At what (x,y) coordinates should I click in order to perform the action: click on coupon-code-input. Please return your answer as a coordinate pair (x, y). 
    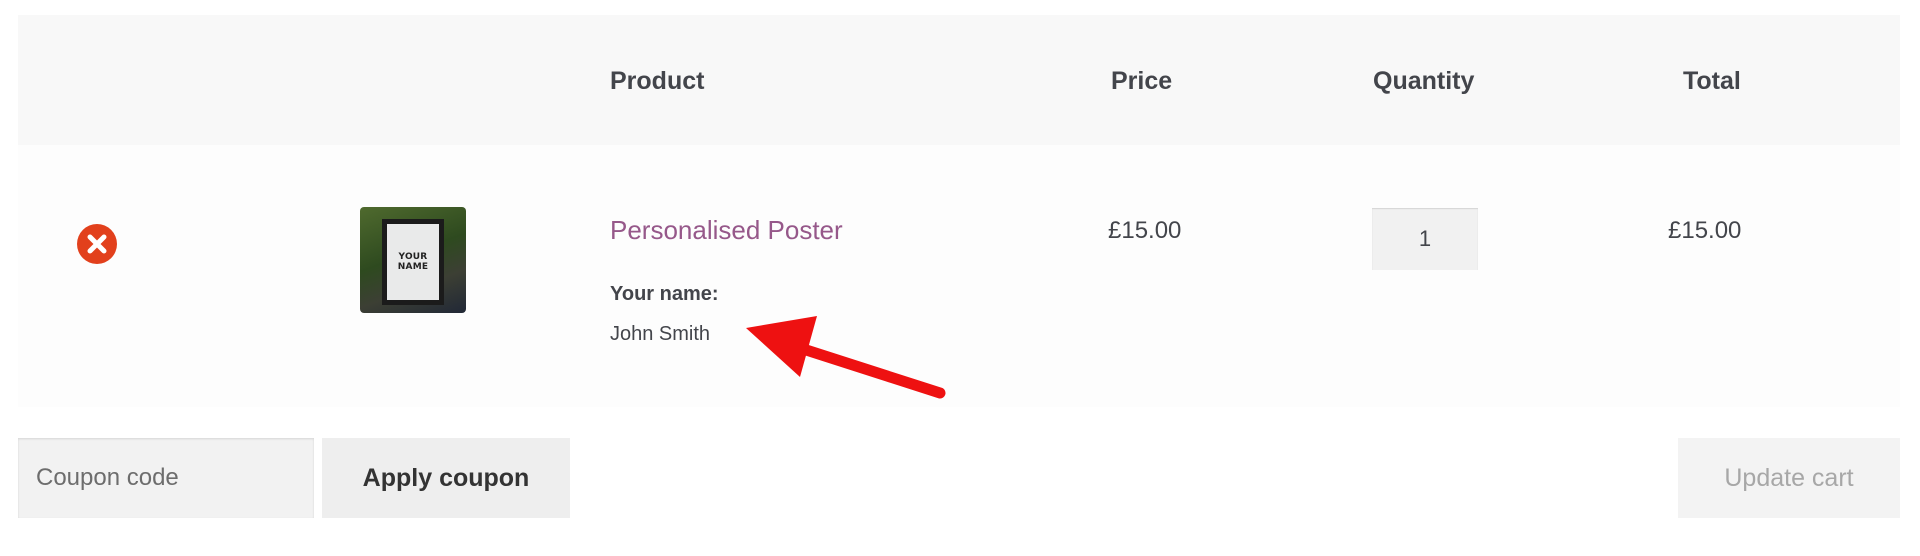
    Looking at the image, I should click on (166, 478).